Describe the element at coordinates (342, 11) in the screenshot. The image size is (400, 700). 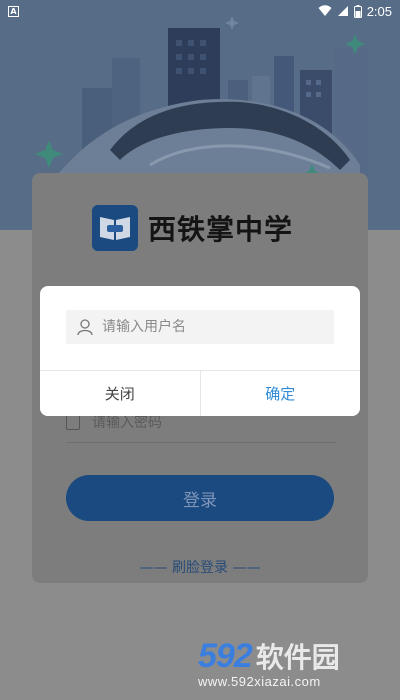
I see `signal-icon` at that location.